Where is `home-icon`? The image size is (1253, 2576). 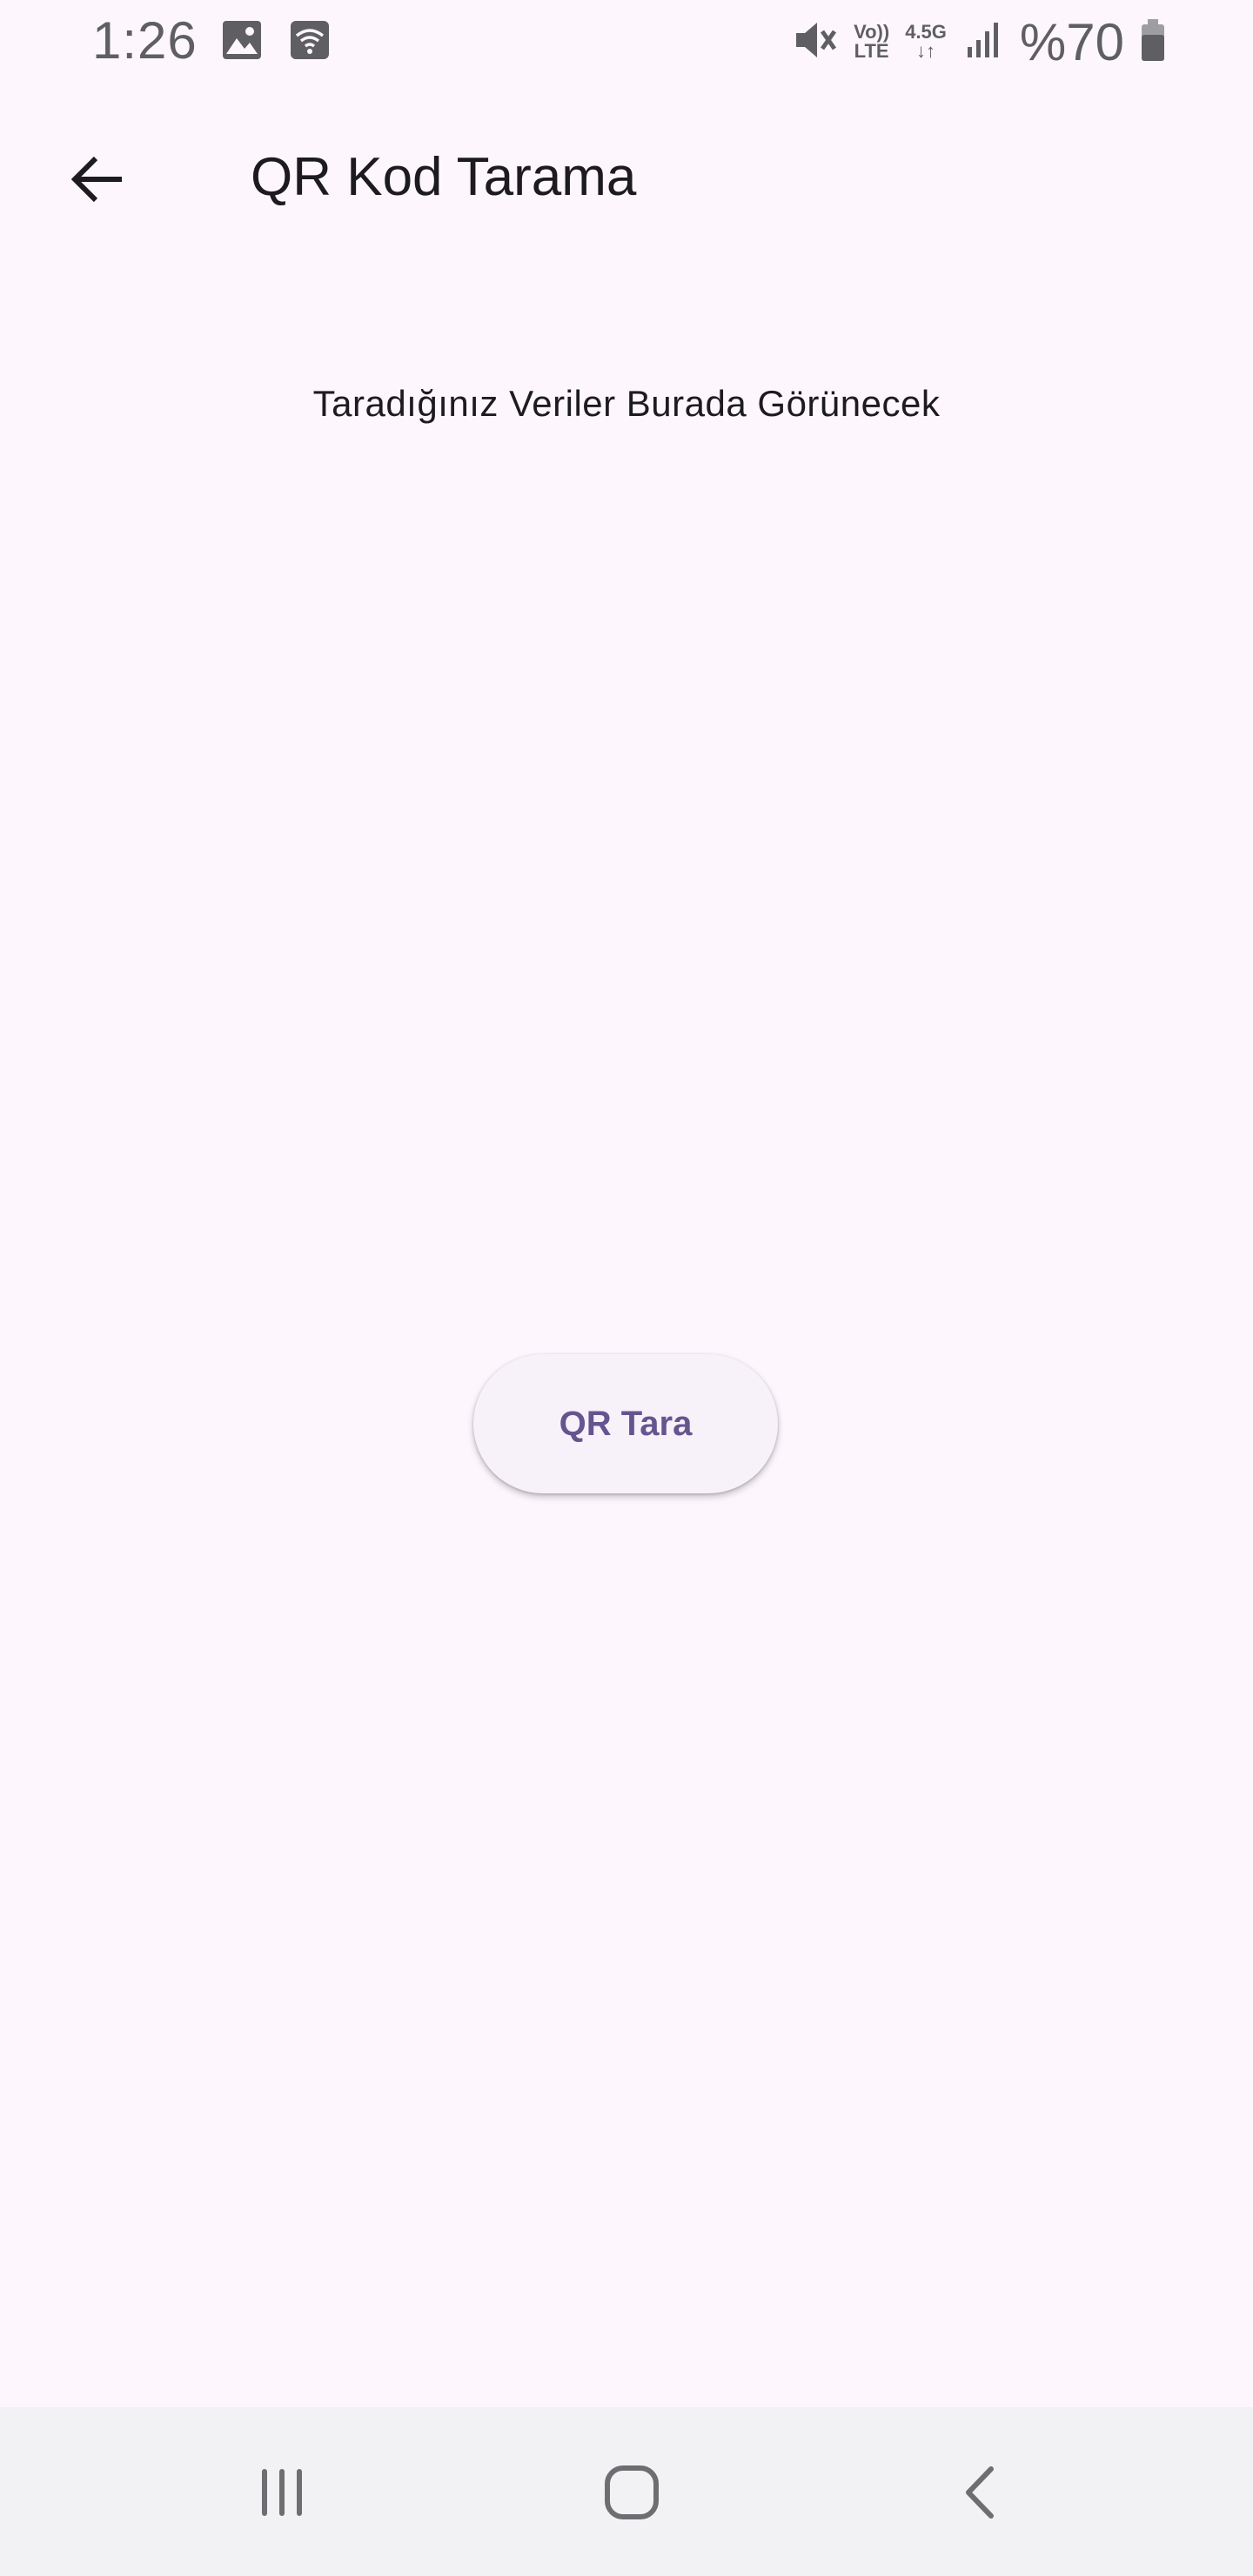 home-icon is located at coordinates (631, 2494).